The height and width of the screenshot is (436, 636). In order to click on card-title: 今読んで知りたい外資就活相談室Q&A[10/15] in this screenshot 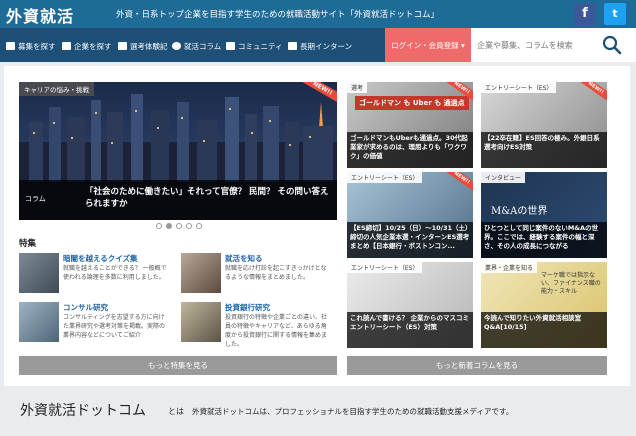, I will do `click(544, 330)`.